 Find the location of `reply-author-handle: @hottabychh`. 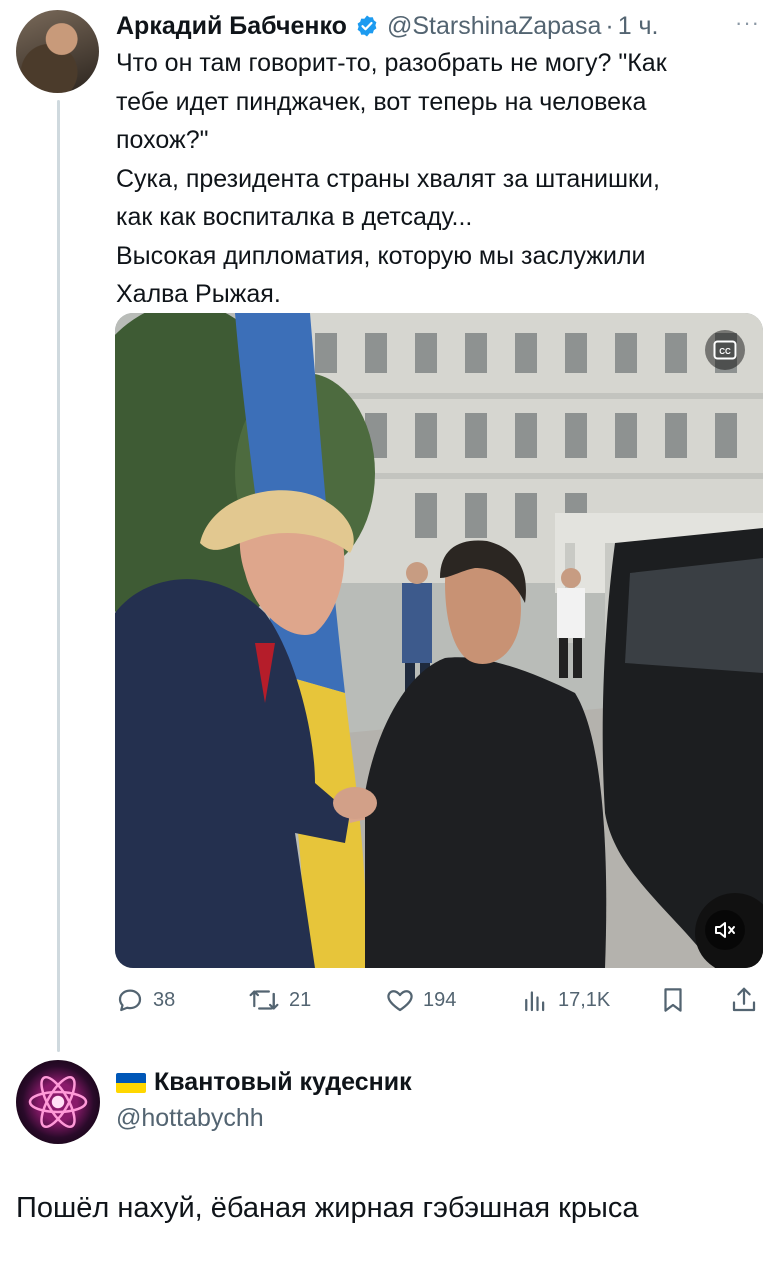

reply-author-handle: @hottabychh is located at coordinates (190, 1118).